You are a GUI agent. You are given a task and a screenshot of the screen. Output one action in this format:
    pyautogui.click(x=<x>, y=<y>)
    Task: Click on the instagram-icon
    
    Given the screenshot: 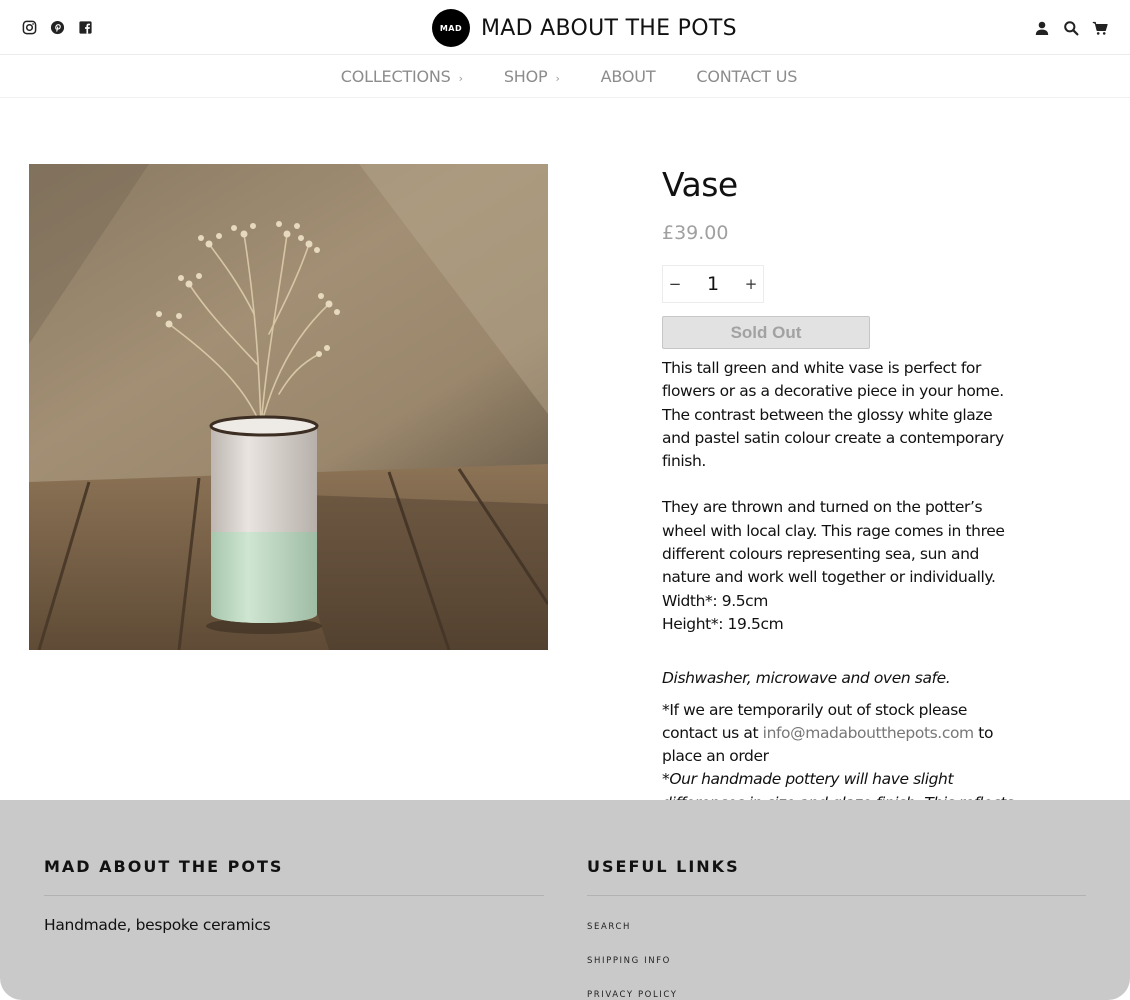 What is the action you would take?
    pyautogui.click(x=29, y=27)
    